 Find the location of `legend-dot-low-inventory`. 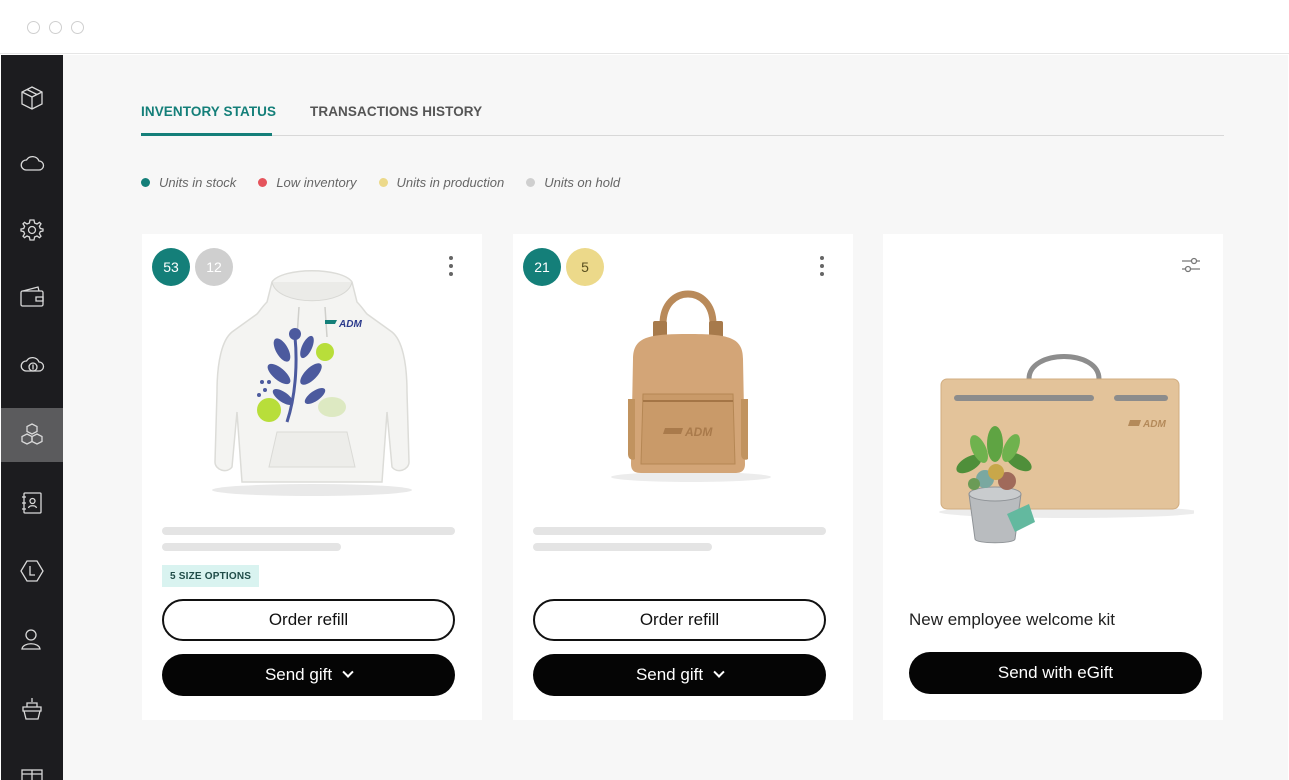

legend-dot-low-inventory is located at coordinates (263, 182).